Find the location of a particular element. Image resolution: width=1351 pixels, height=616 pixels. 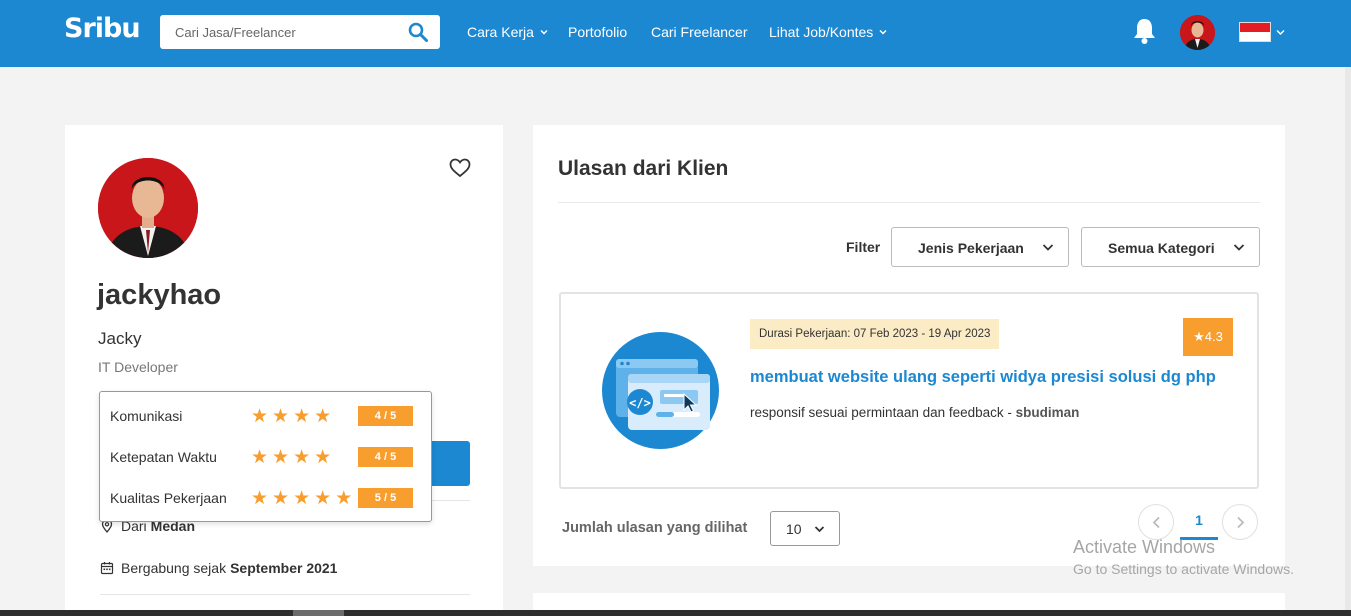

joined-prefix: Bergabung sejak is located at coordinates (174, 568).